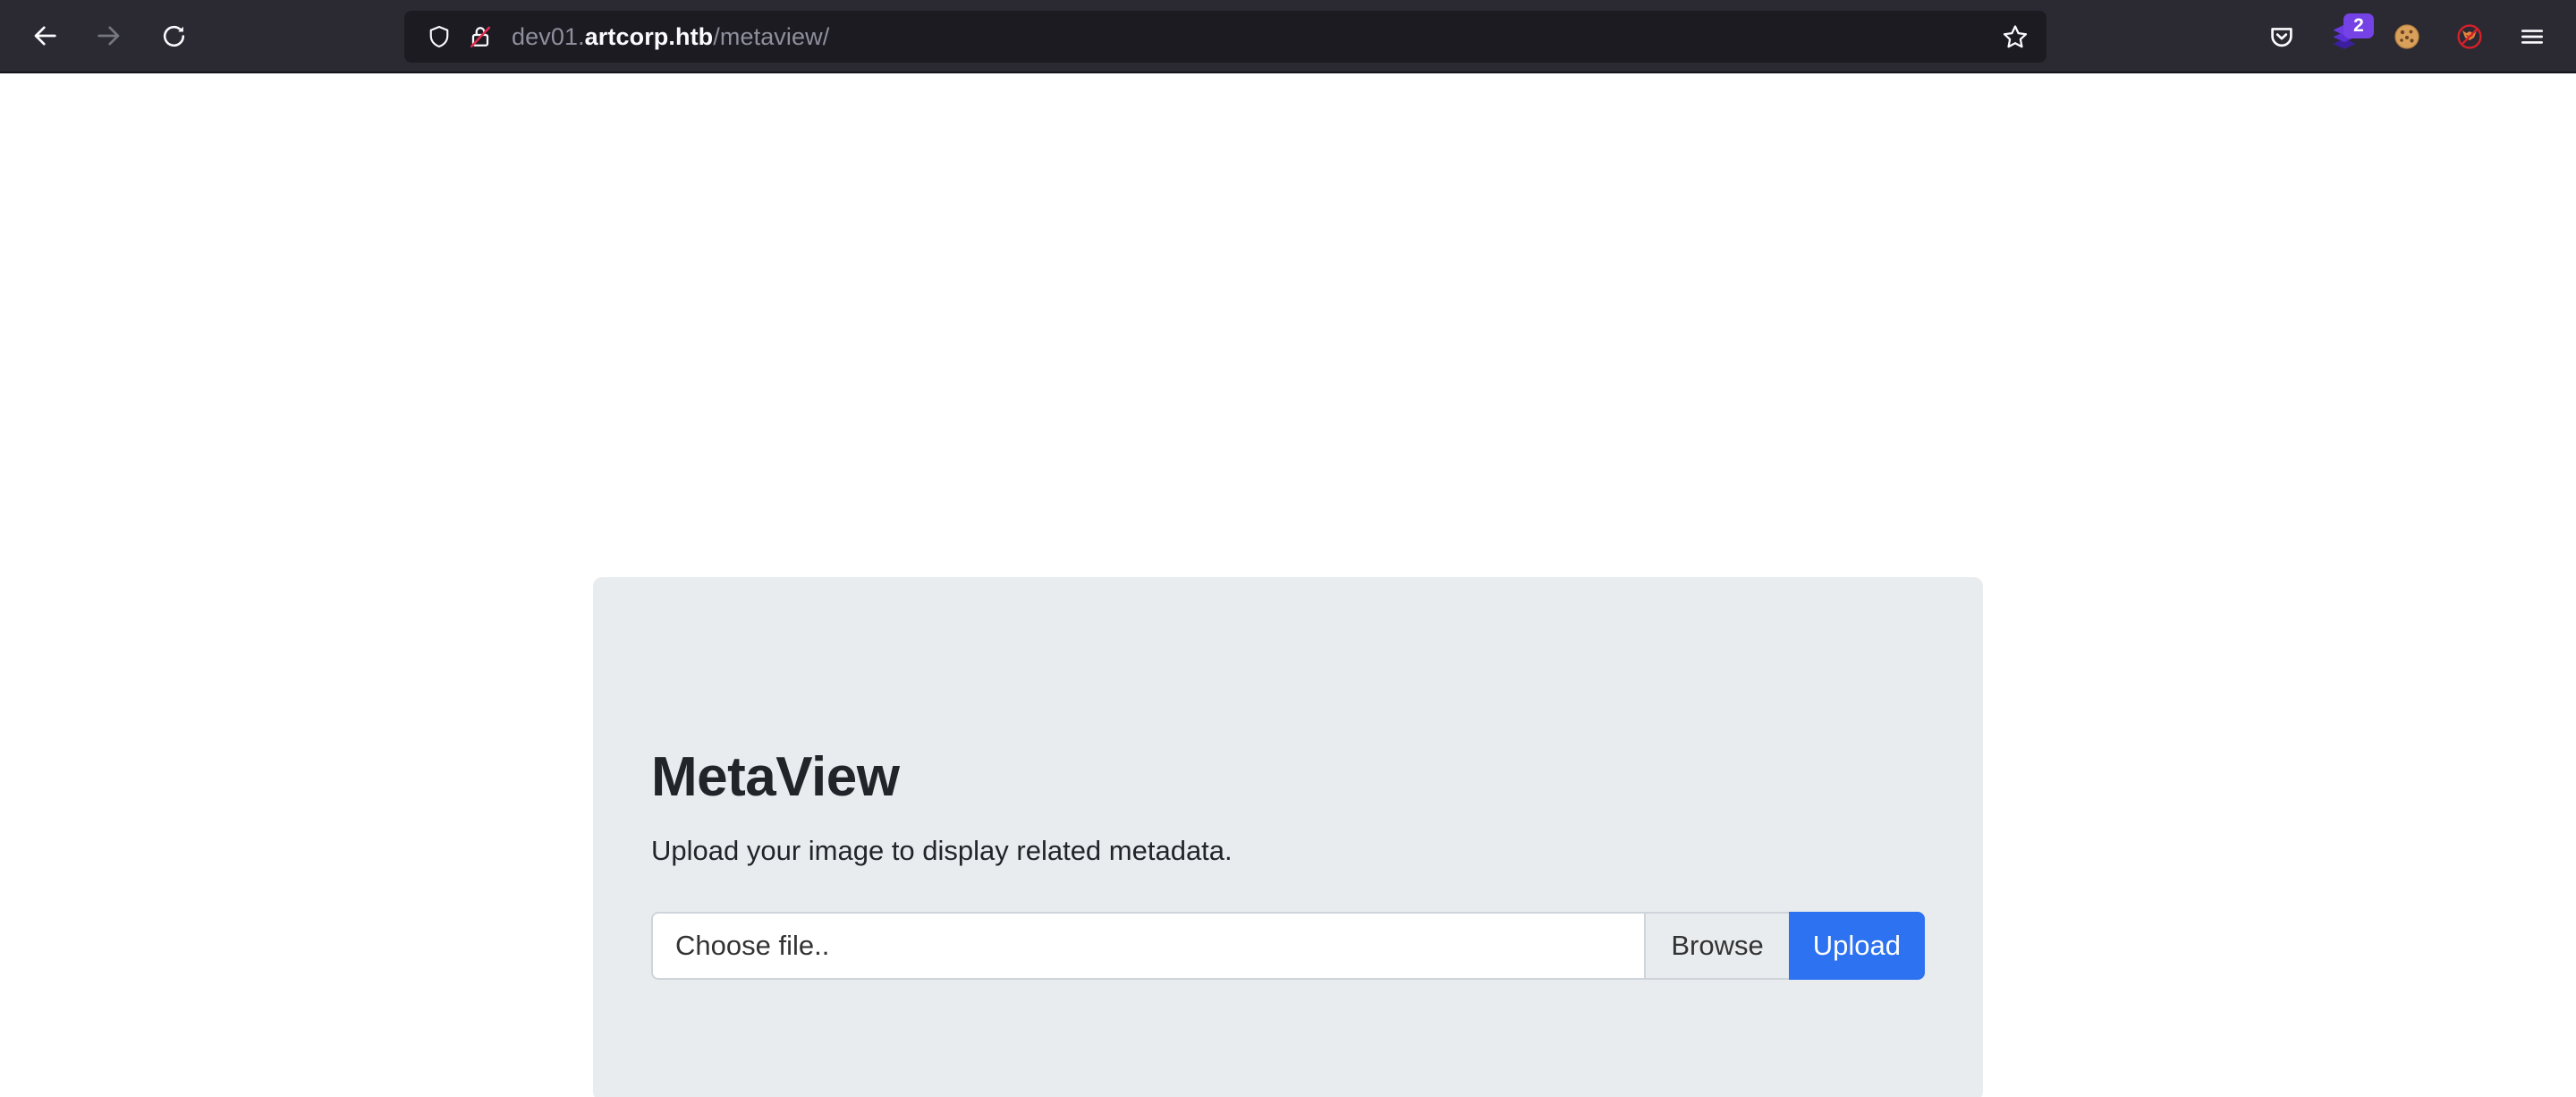 Image resolution: width=2576 pixels, height=1097 pixels. What do you see at coordinates (548, 36) in the screenshot?
I see `url-prefix: dev01.` at bounding box center [548, 36].